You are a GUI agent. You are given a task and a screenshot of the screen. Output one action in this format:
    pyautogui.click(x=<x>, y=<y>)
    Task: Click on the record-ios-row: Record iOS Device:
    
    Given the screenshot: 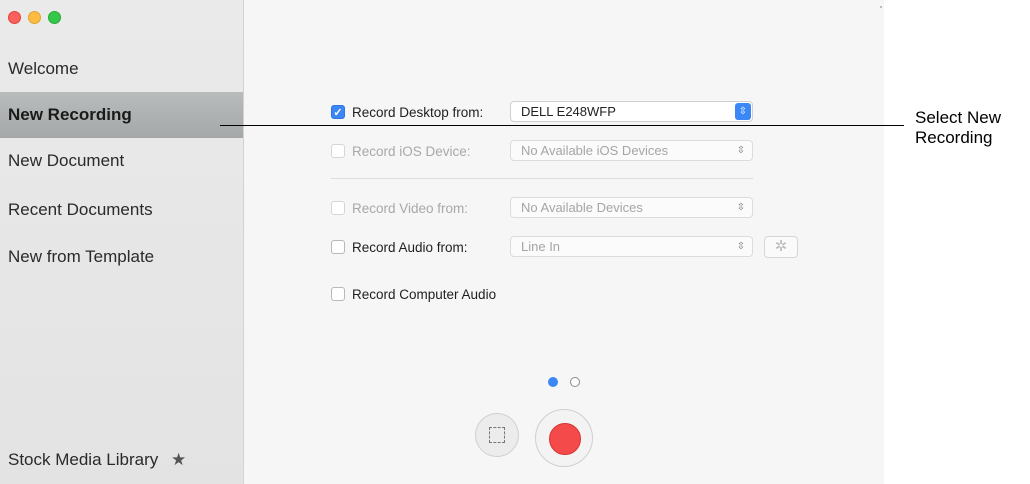 What is the action you would take?
    pyautogui.click(x=401, y=151)
    